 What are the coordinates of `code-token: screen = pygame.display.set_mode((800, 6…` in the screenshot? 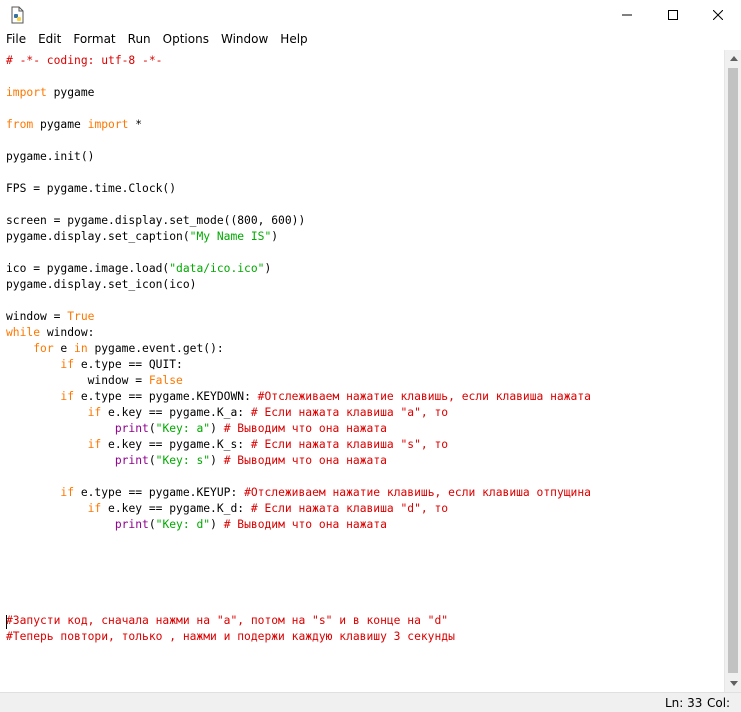 It's located at (156, 220).